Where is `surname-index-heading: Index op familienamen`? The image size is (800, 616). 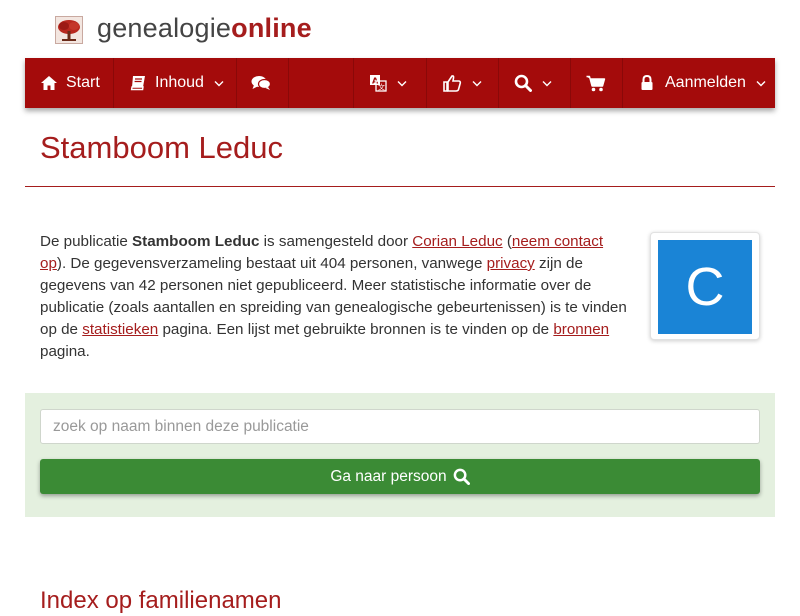 surname-index-heading: Index op familienamen is located at coordinates (161, 600).